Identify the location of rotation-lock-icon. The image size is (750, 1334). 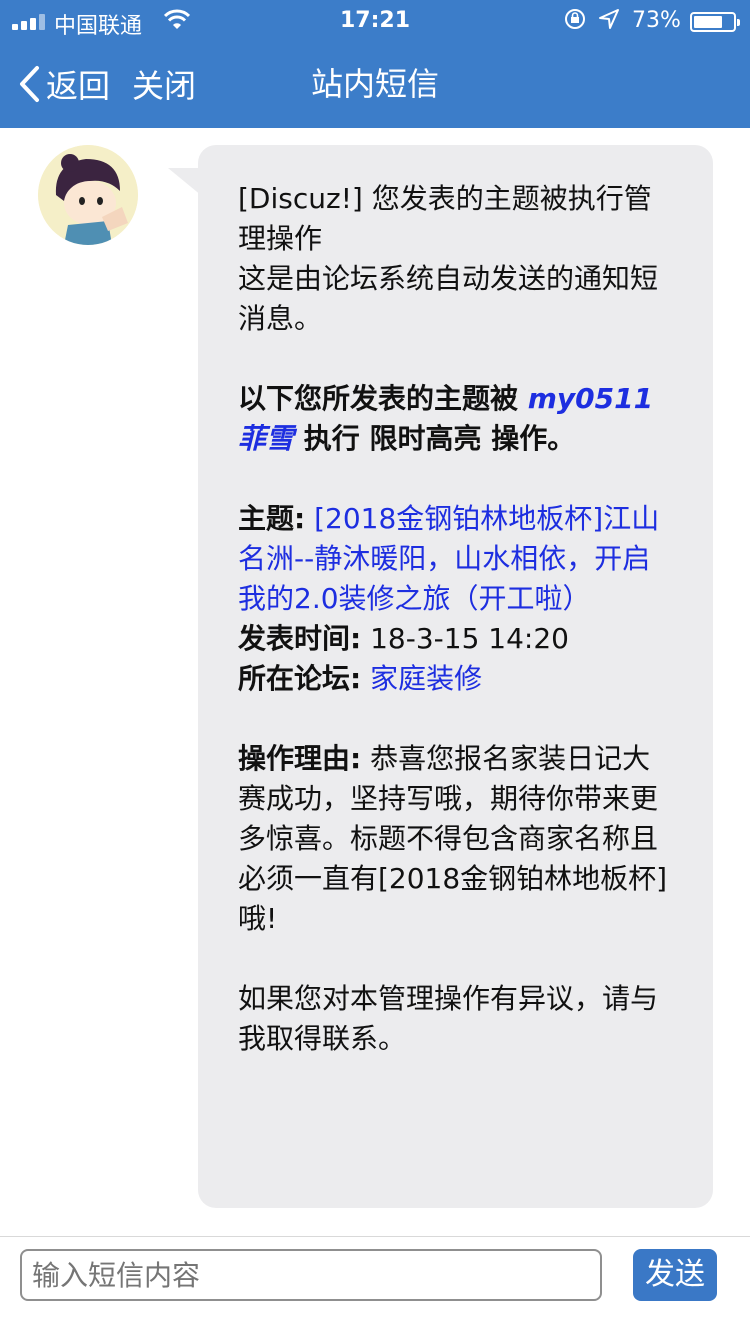
(575, 19).